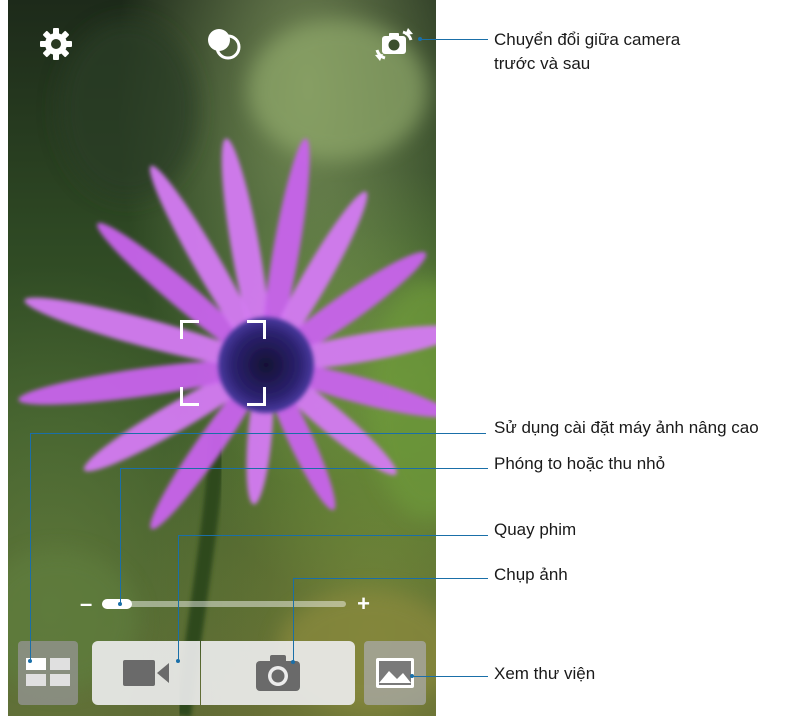 Image resolution: width=806 pixels, height=716 pixels. What do you see at coordinates (626, 427) in the screenshot?
I see `advanced-settings-label: Sử dụng cài đặt máy ảnh nâng cao` at bounding box center [626, 427].